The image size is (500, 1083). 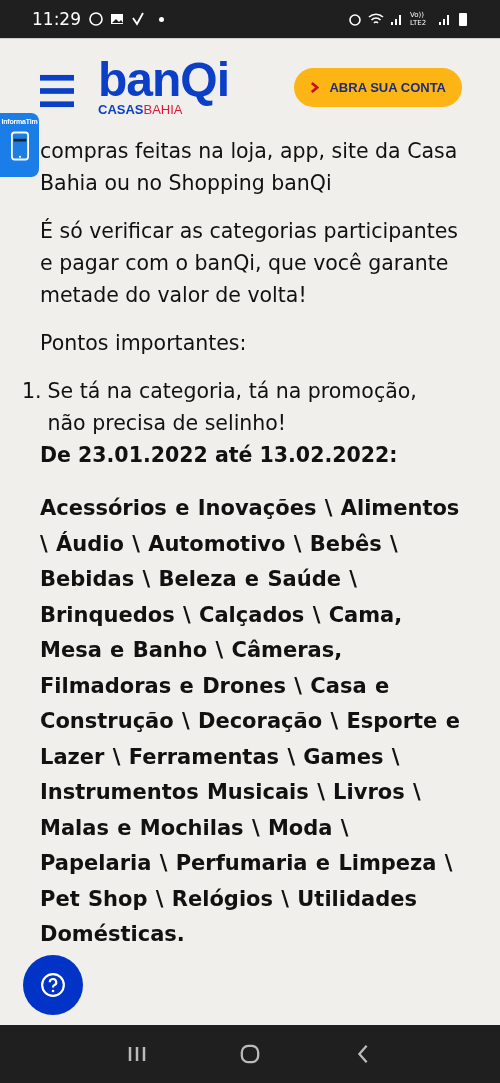 I want to click on chevron-icon, so click(x=315, y=87).